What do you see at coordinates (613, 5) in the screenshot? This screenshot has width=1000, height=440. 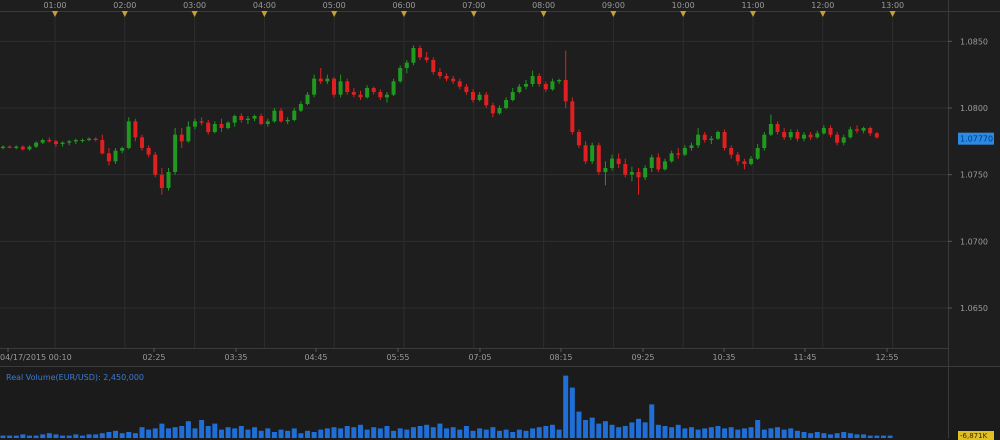 I see `top-time-label: 09:00` at bounding box center [613, 5].